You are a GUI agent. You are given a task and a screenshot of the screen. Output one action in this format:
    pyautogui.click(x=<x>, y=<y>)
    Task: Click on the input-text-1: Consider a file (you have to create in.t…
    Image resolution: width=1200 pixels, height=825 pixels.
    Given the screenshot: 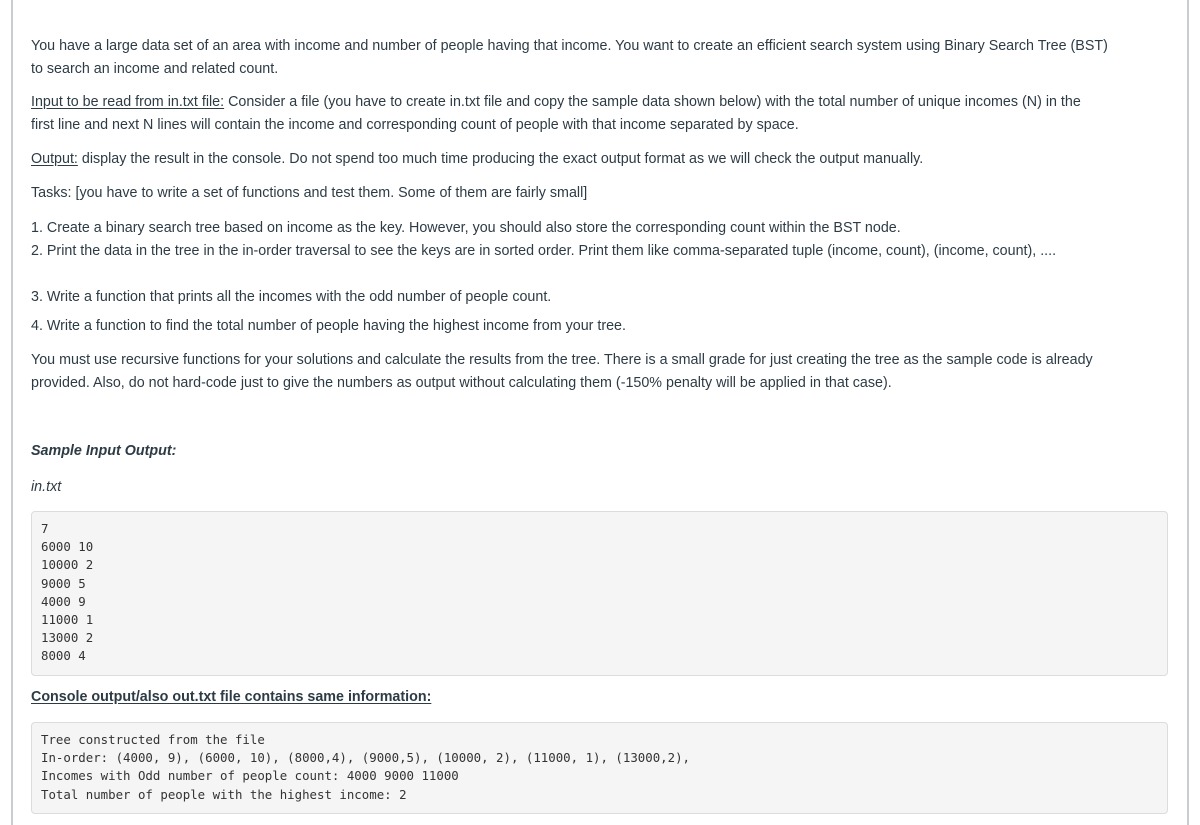 What is the action you would take?
    pyautogui.click(x=652, y=102)
    